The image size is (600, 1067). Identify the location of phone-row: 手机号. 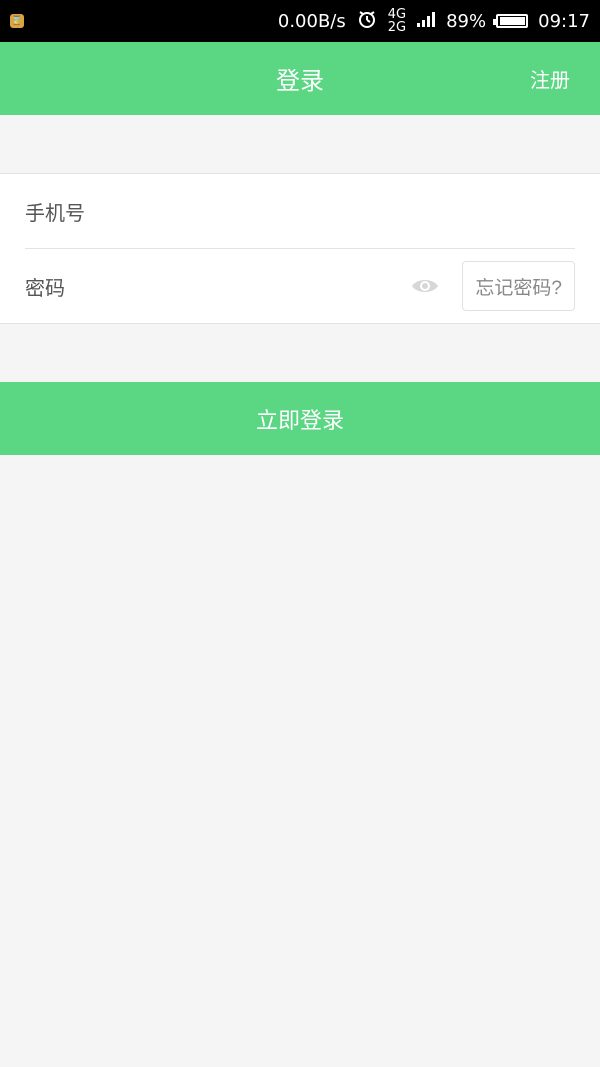
(300, 211).